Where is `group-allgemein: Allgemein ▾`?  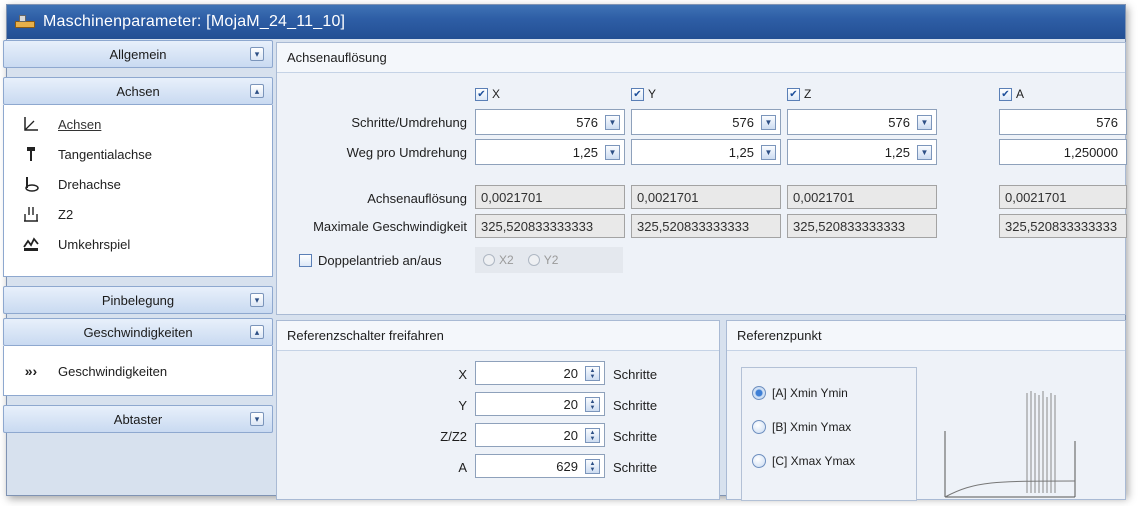 group-allgemein: Allgemein ▾ is located at coordinates (138, 54).